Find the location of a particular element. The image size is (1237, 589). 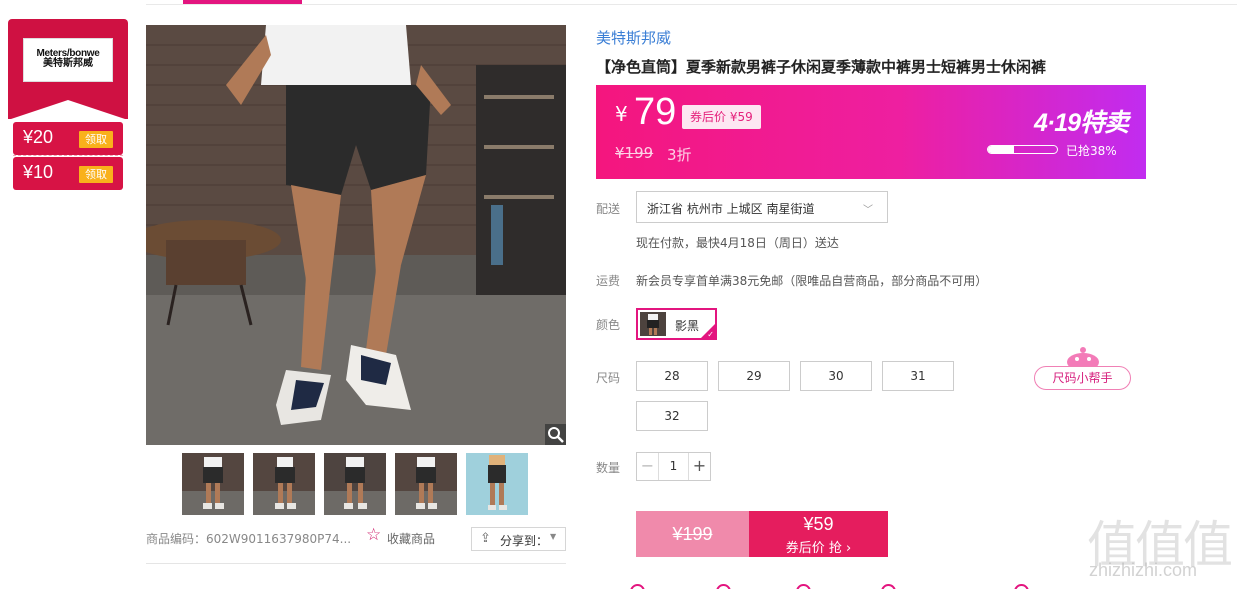

chevron-down-icon: ▼ is located at coordinates (553, 536).